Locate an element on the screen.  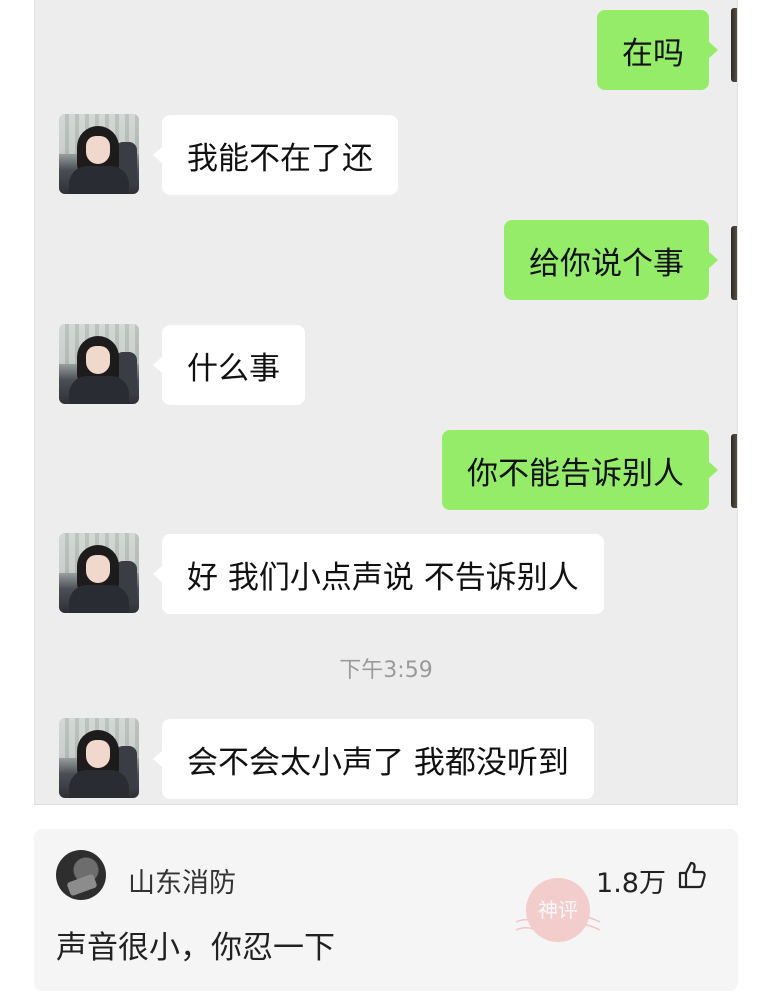
featured-comment-badge: 神评 is located at coordinates (558, 910).